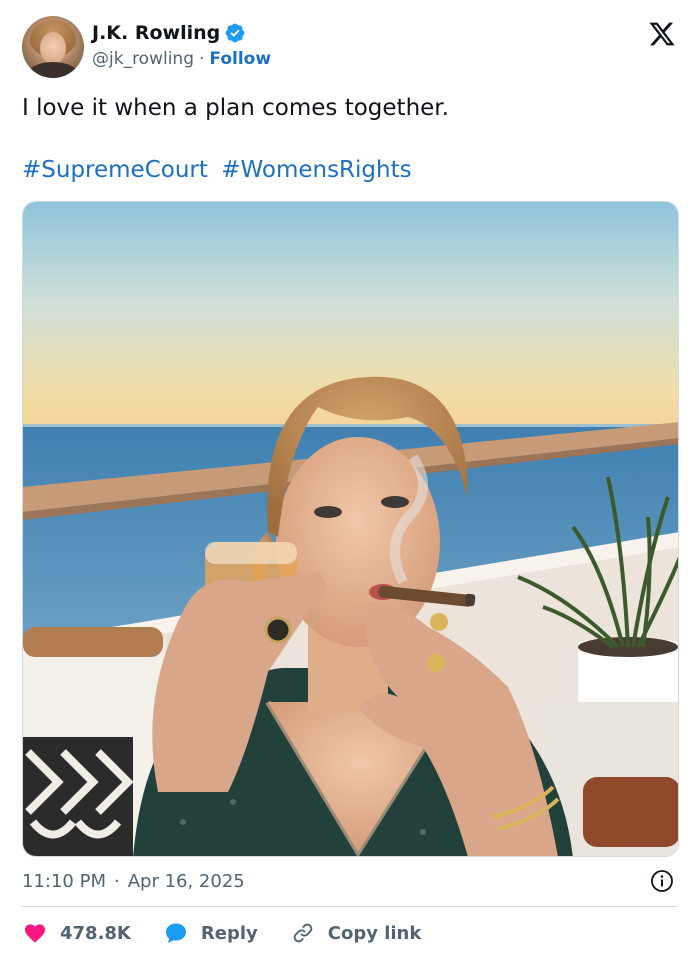  I want to click on verified-badge-icon, so click(235, 33).